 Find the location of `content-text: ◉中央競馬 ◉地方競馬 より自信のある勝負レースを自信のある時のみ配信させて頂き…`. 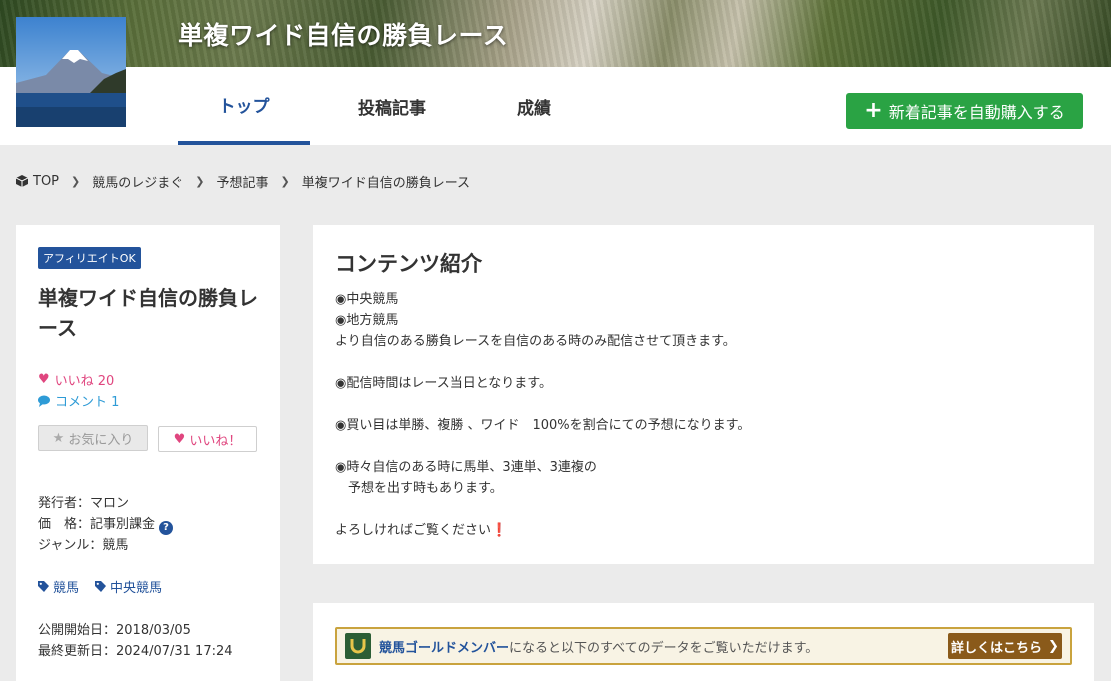

content-text: ◉中央競馬 ◉地方競馬 より自信のある勝負レースを自信のある時のみ配信させて頂き… is located at coordinates (543, 415).